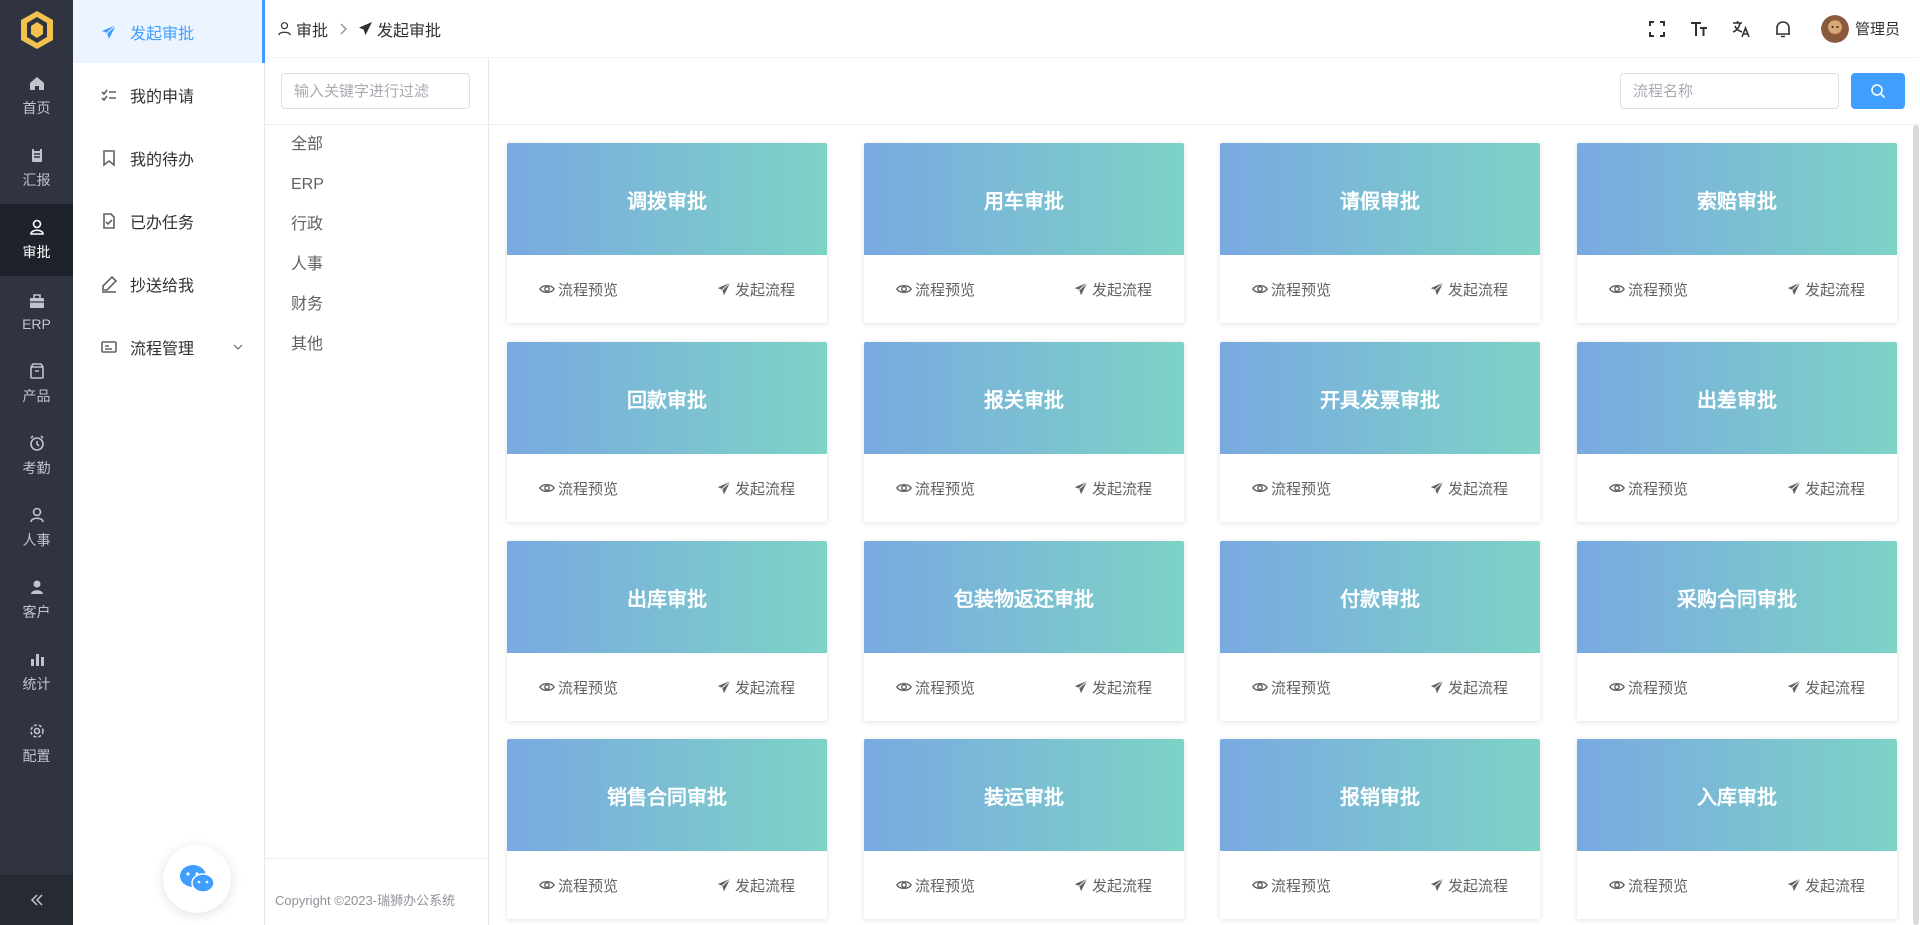  What do you see at coordinates (36, 456) in the screenshot?
I see `rail-item-5: 考勤` at bounding box center [36, 456].